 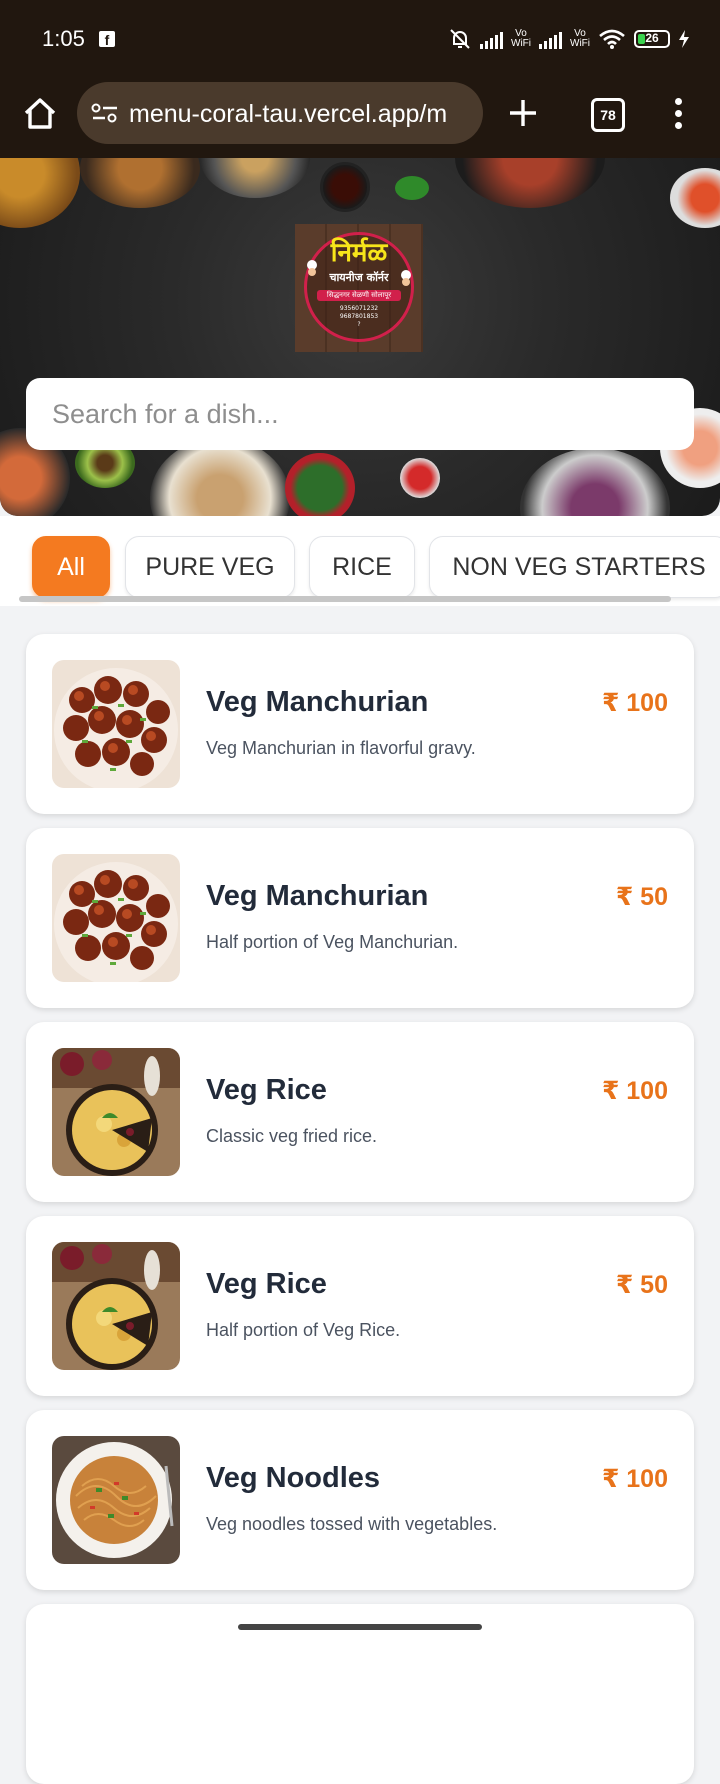 What do you see at coordinates (360, 1627) in the screenshot?
I see `gesture-home-indicator` at bounding box center [360, 1627].